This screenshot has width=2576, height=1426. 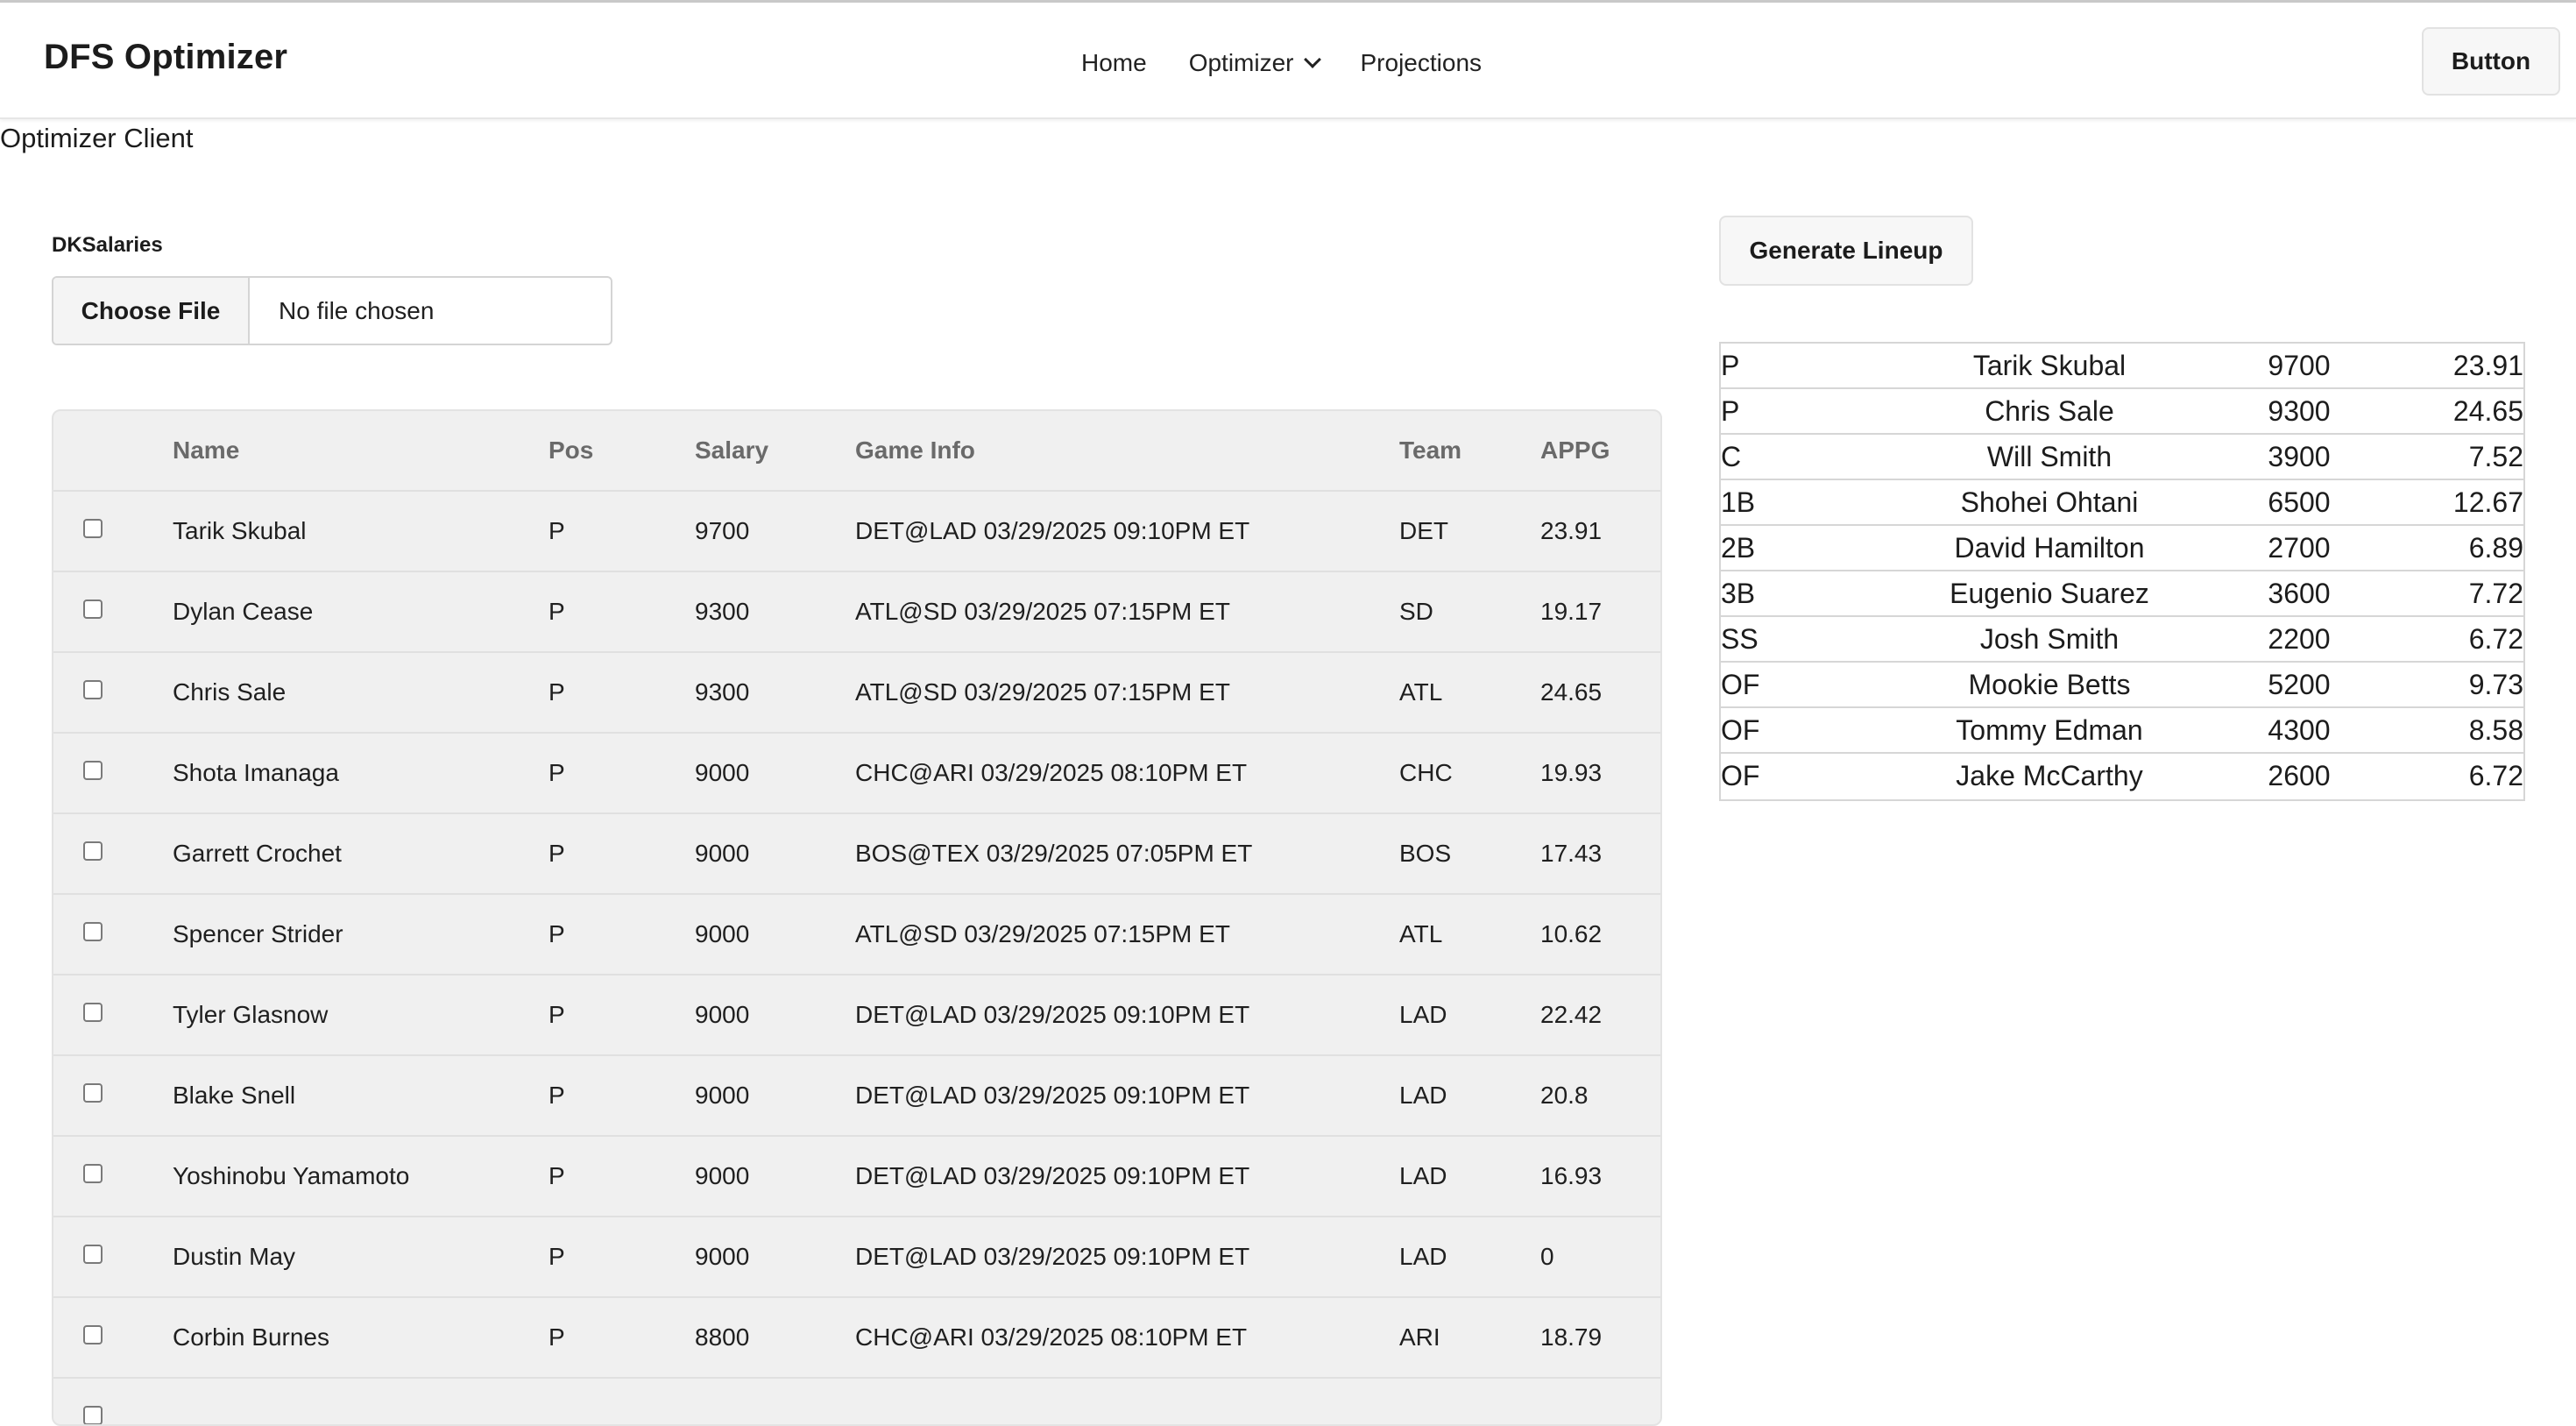 I want to click on nav-button: Button, so click(x=2491, y=62).